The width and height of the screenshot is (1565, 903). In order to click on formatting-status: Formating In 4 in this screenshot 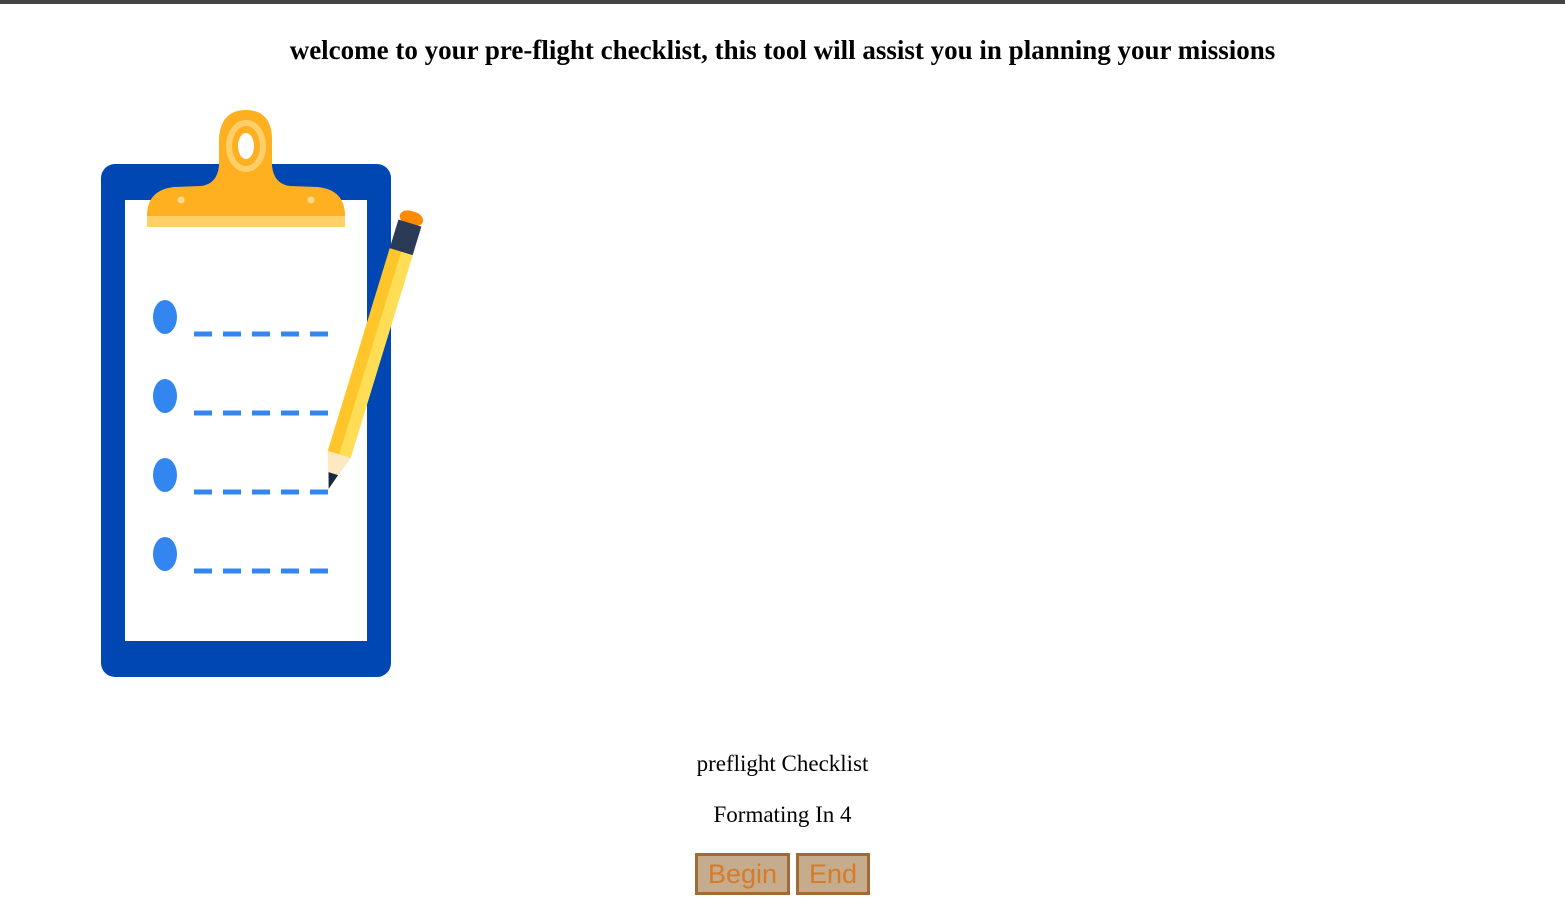, I will do `click(782, 814)`.